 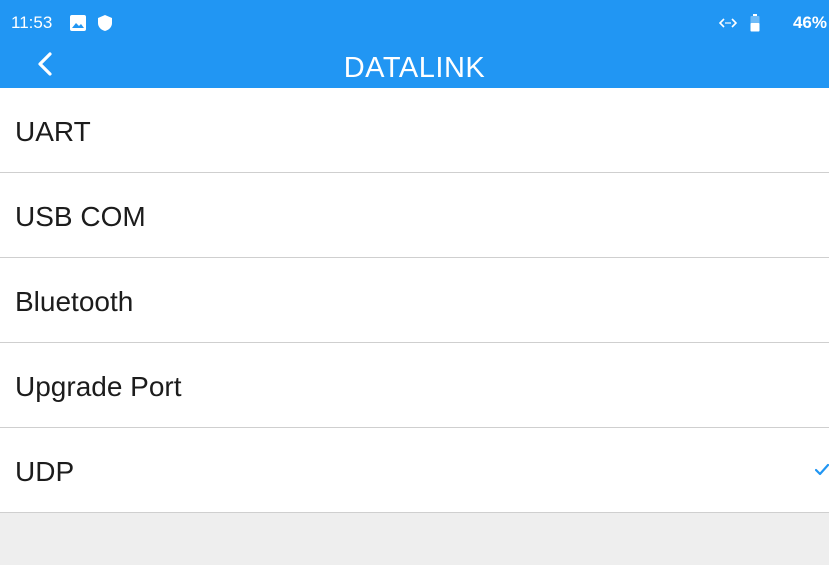 What do you see at coordinates (32, 22) in the screenshot?
I see `status-time: 11:53` at bounding box center [32, 22].